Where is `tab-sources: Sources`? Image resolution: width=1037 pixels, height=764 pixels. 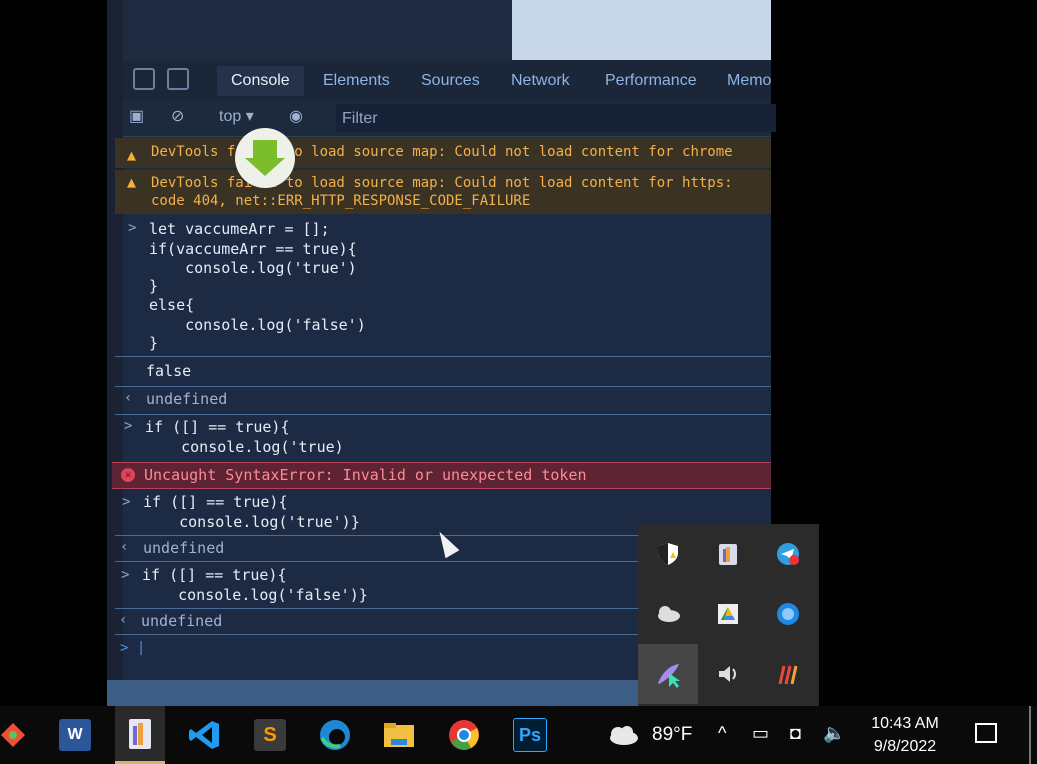 tab-sources: Sources is located at coordinates (450, 81).